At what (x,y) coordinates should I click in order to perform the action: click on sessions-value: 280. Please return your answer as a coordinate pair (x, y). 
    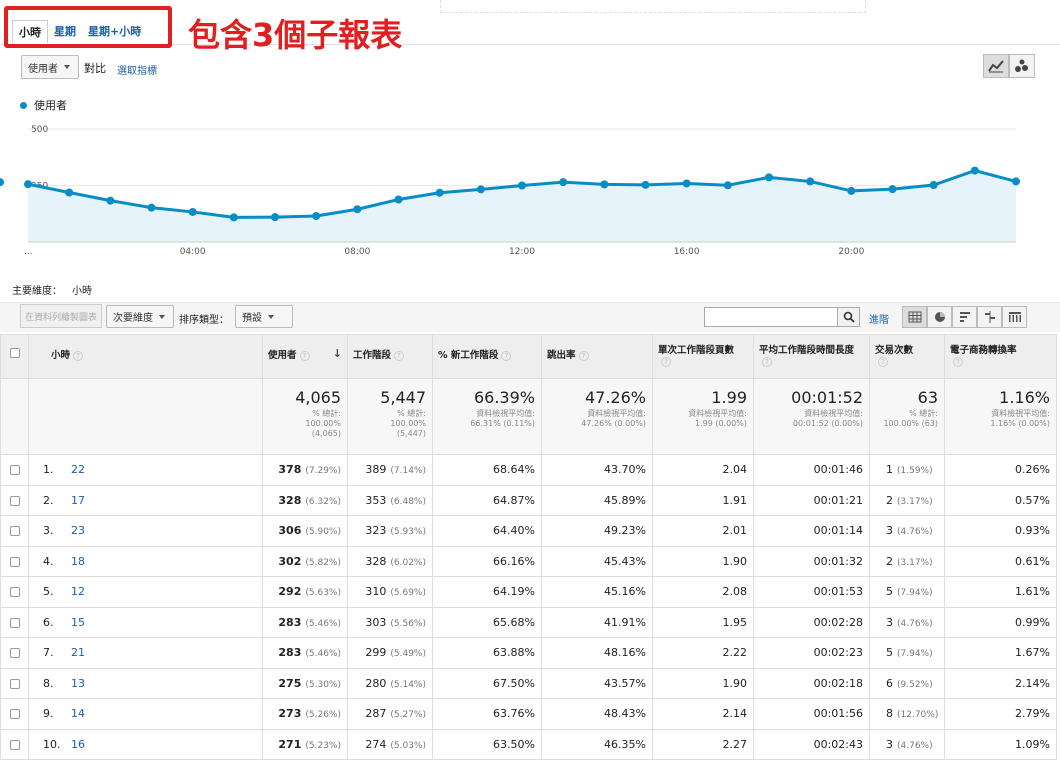
    Looking at the image, I should click on (376, 683).